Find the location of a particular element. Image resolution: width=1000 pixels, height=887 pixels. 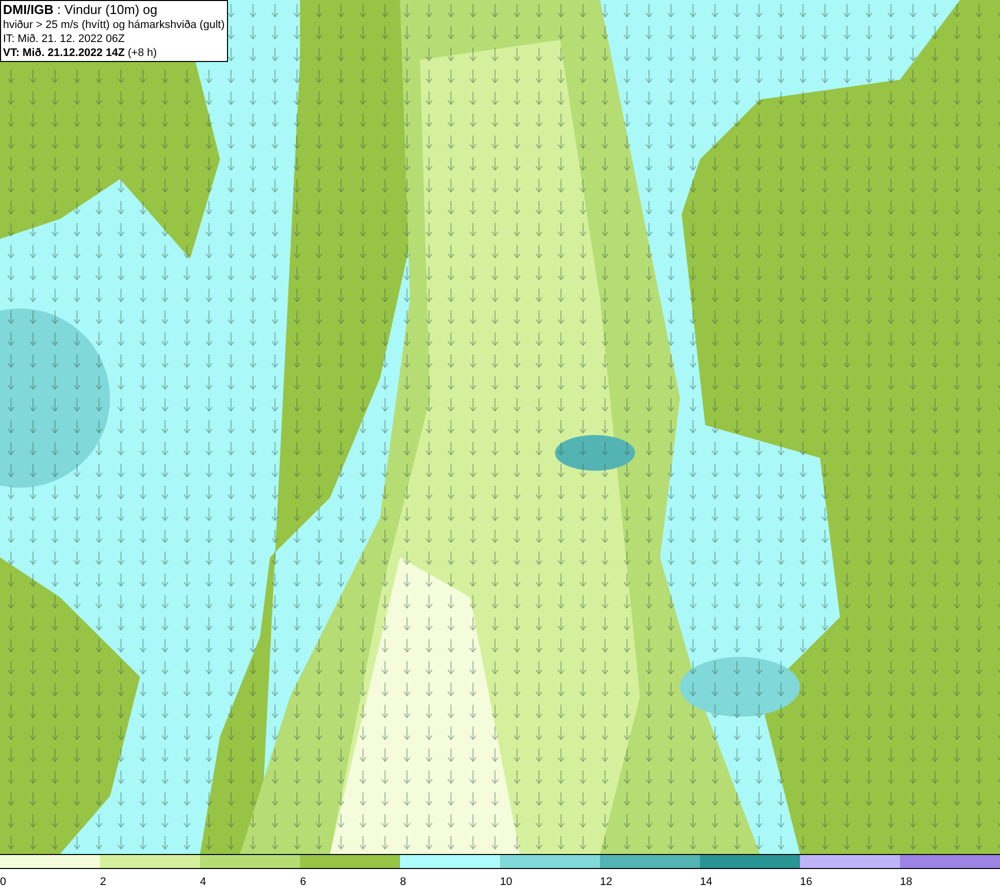

legend-label: 0 is located at coordinates (3, 881).